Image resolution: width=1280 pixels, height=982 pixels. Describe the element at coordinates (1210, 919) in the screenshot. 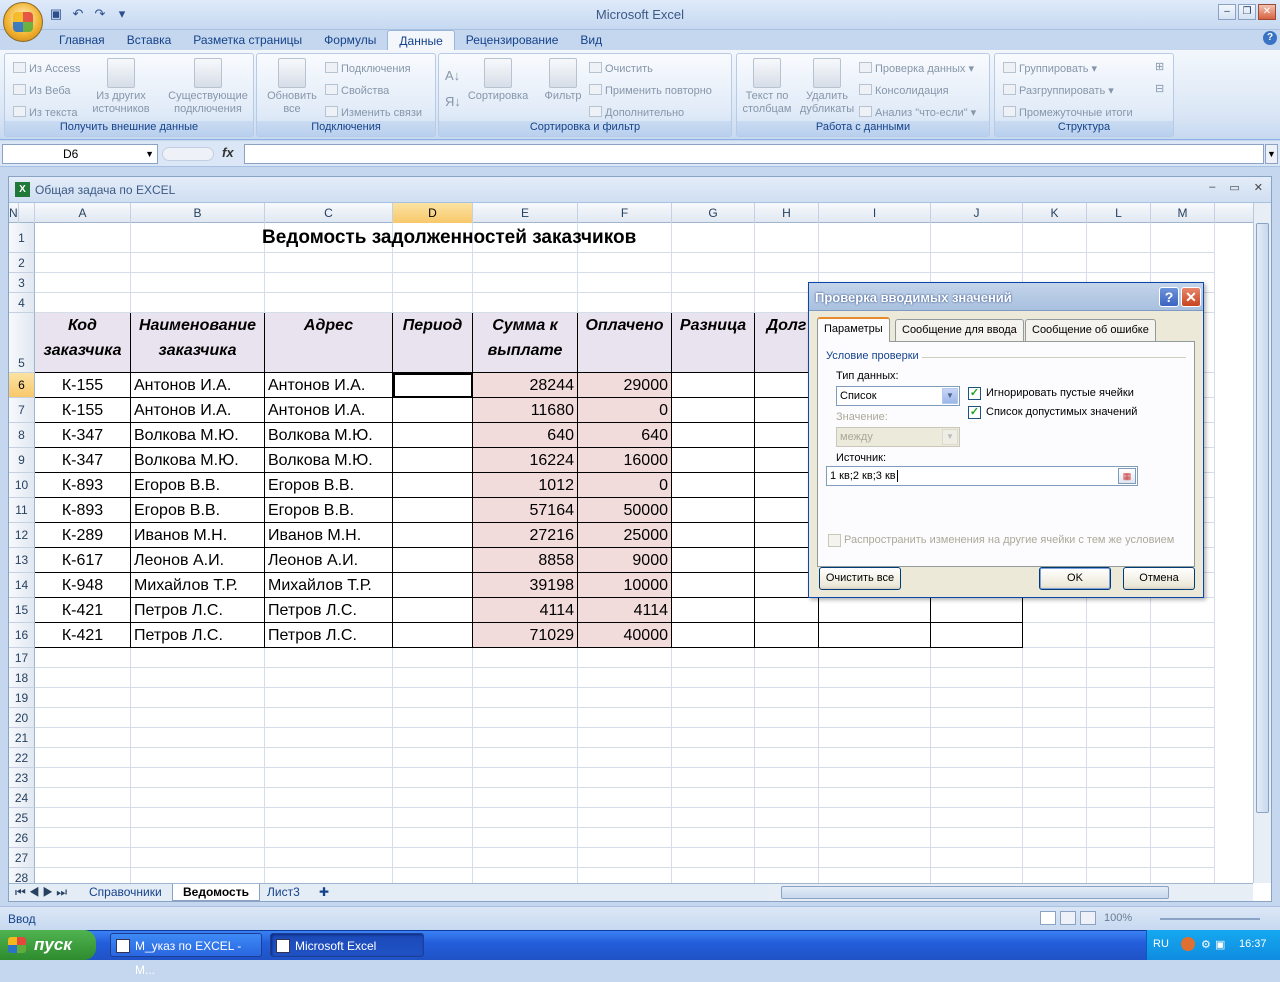

I see `zoom-slider` at that location.